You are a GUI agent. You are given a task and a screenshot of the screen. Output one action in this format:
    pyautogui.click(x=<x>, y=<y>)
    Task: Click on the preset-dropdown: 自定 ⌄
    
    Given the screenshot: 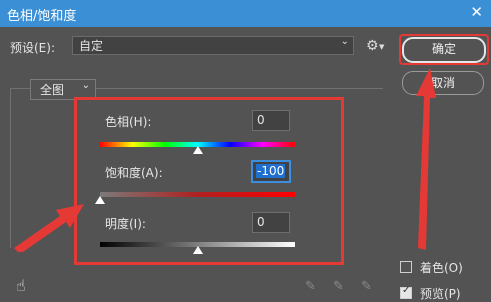 What is the action you would take?
    pyautogui.click(x=213, y=45)
    